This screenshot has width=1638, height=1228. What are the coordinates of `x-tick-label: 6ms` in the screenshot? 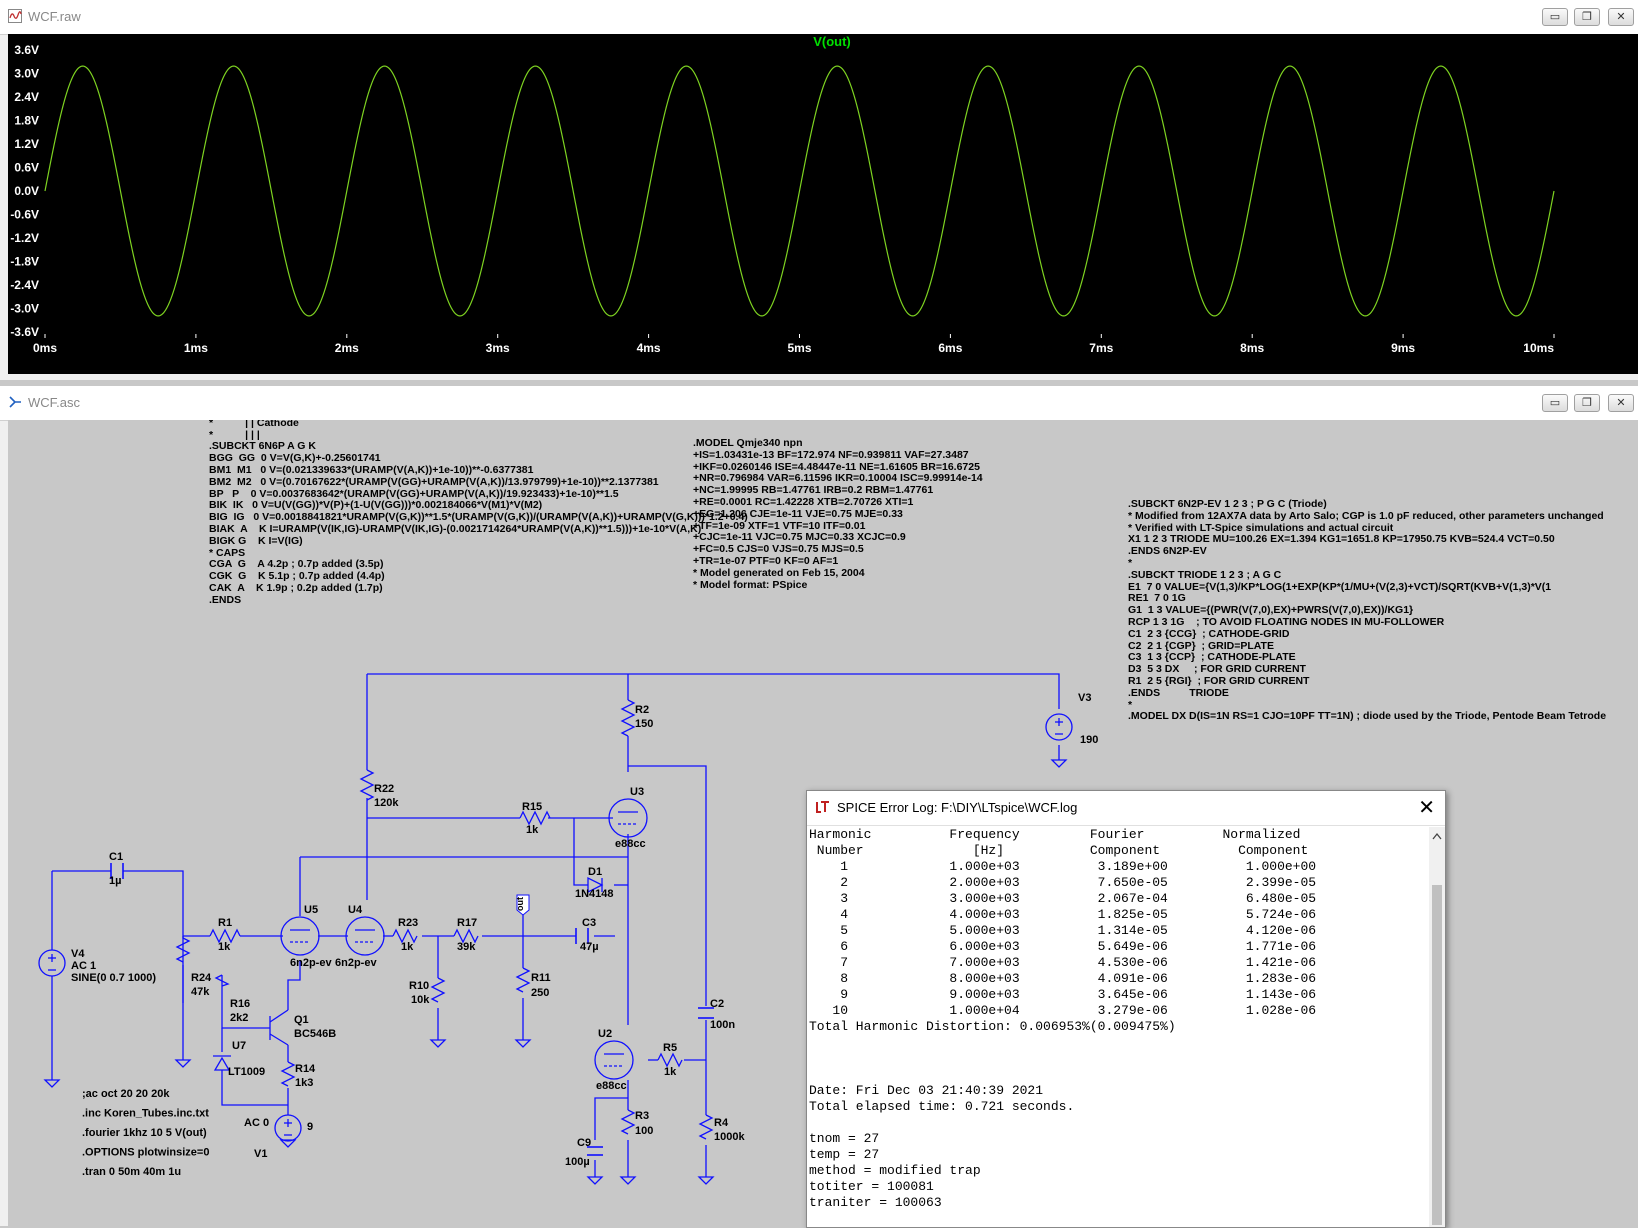 It's located at (950, 348).